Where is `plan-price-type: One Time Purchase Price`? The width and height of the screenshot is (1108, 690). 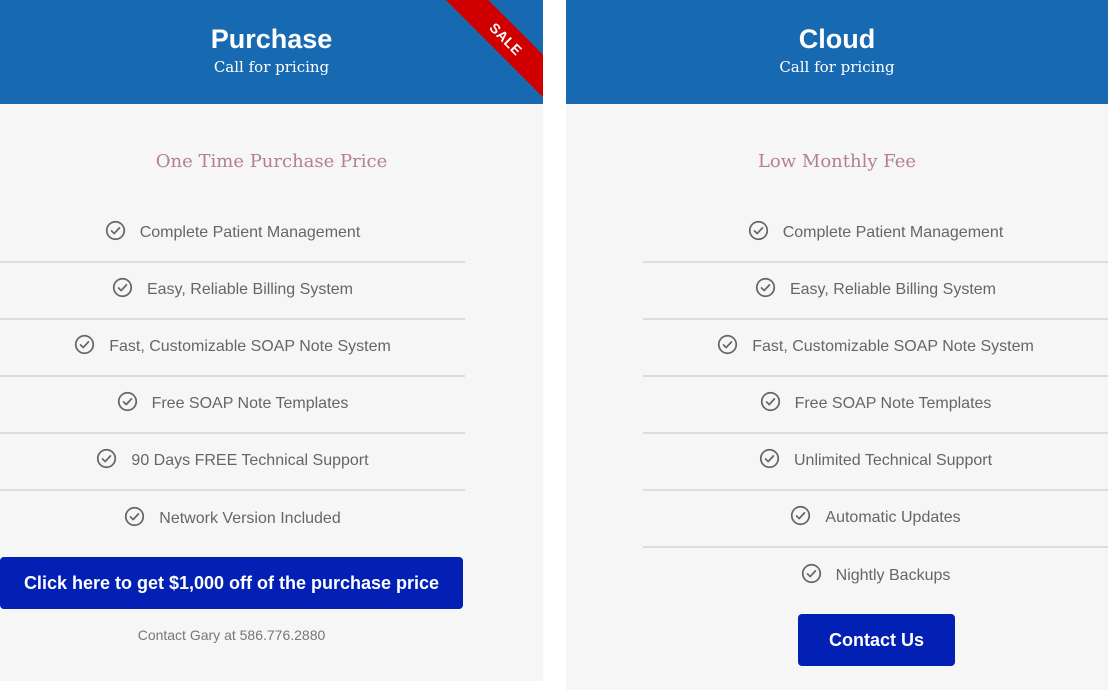 plan-price-type: One Time Purchase Price is located at coordinates (271, 161).